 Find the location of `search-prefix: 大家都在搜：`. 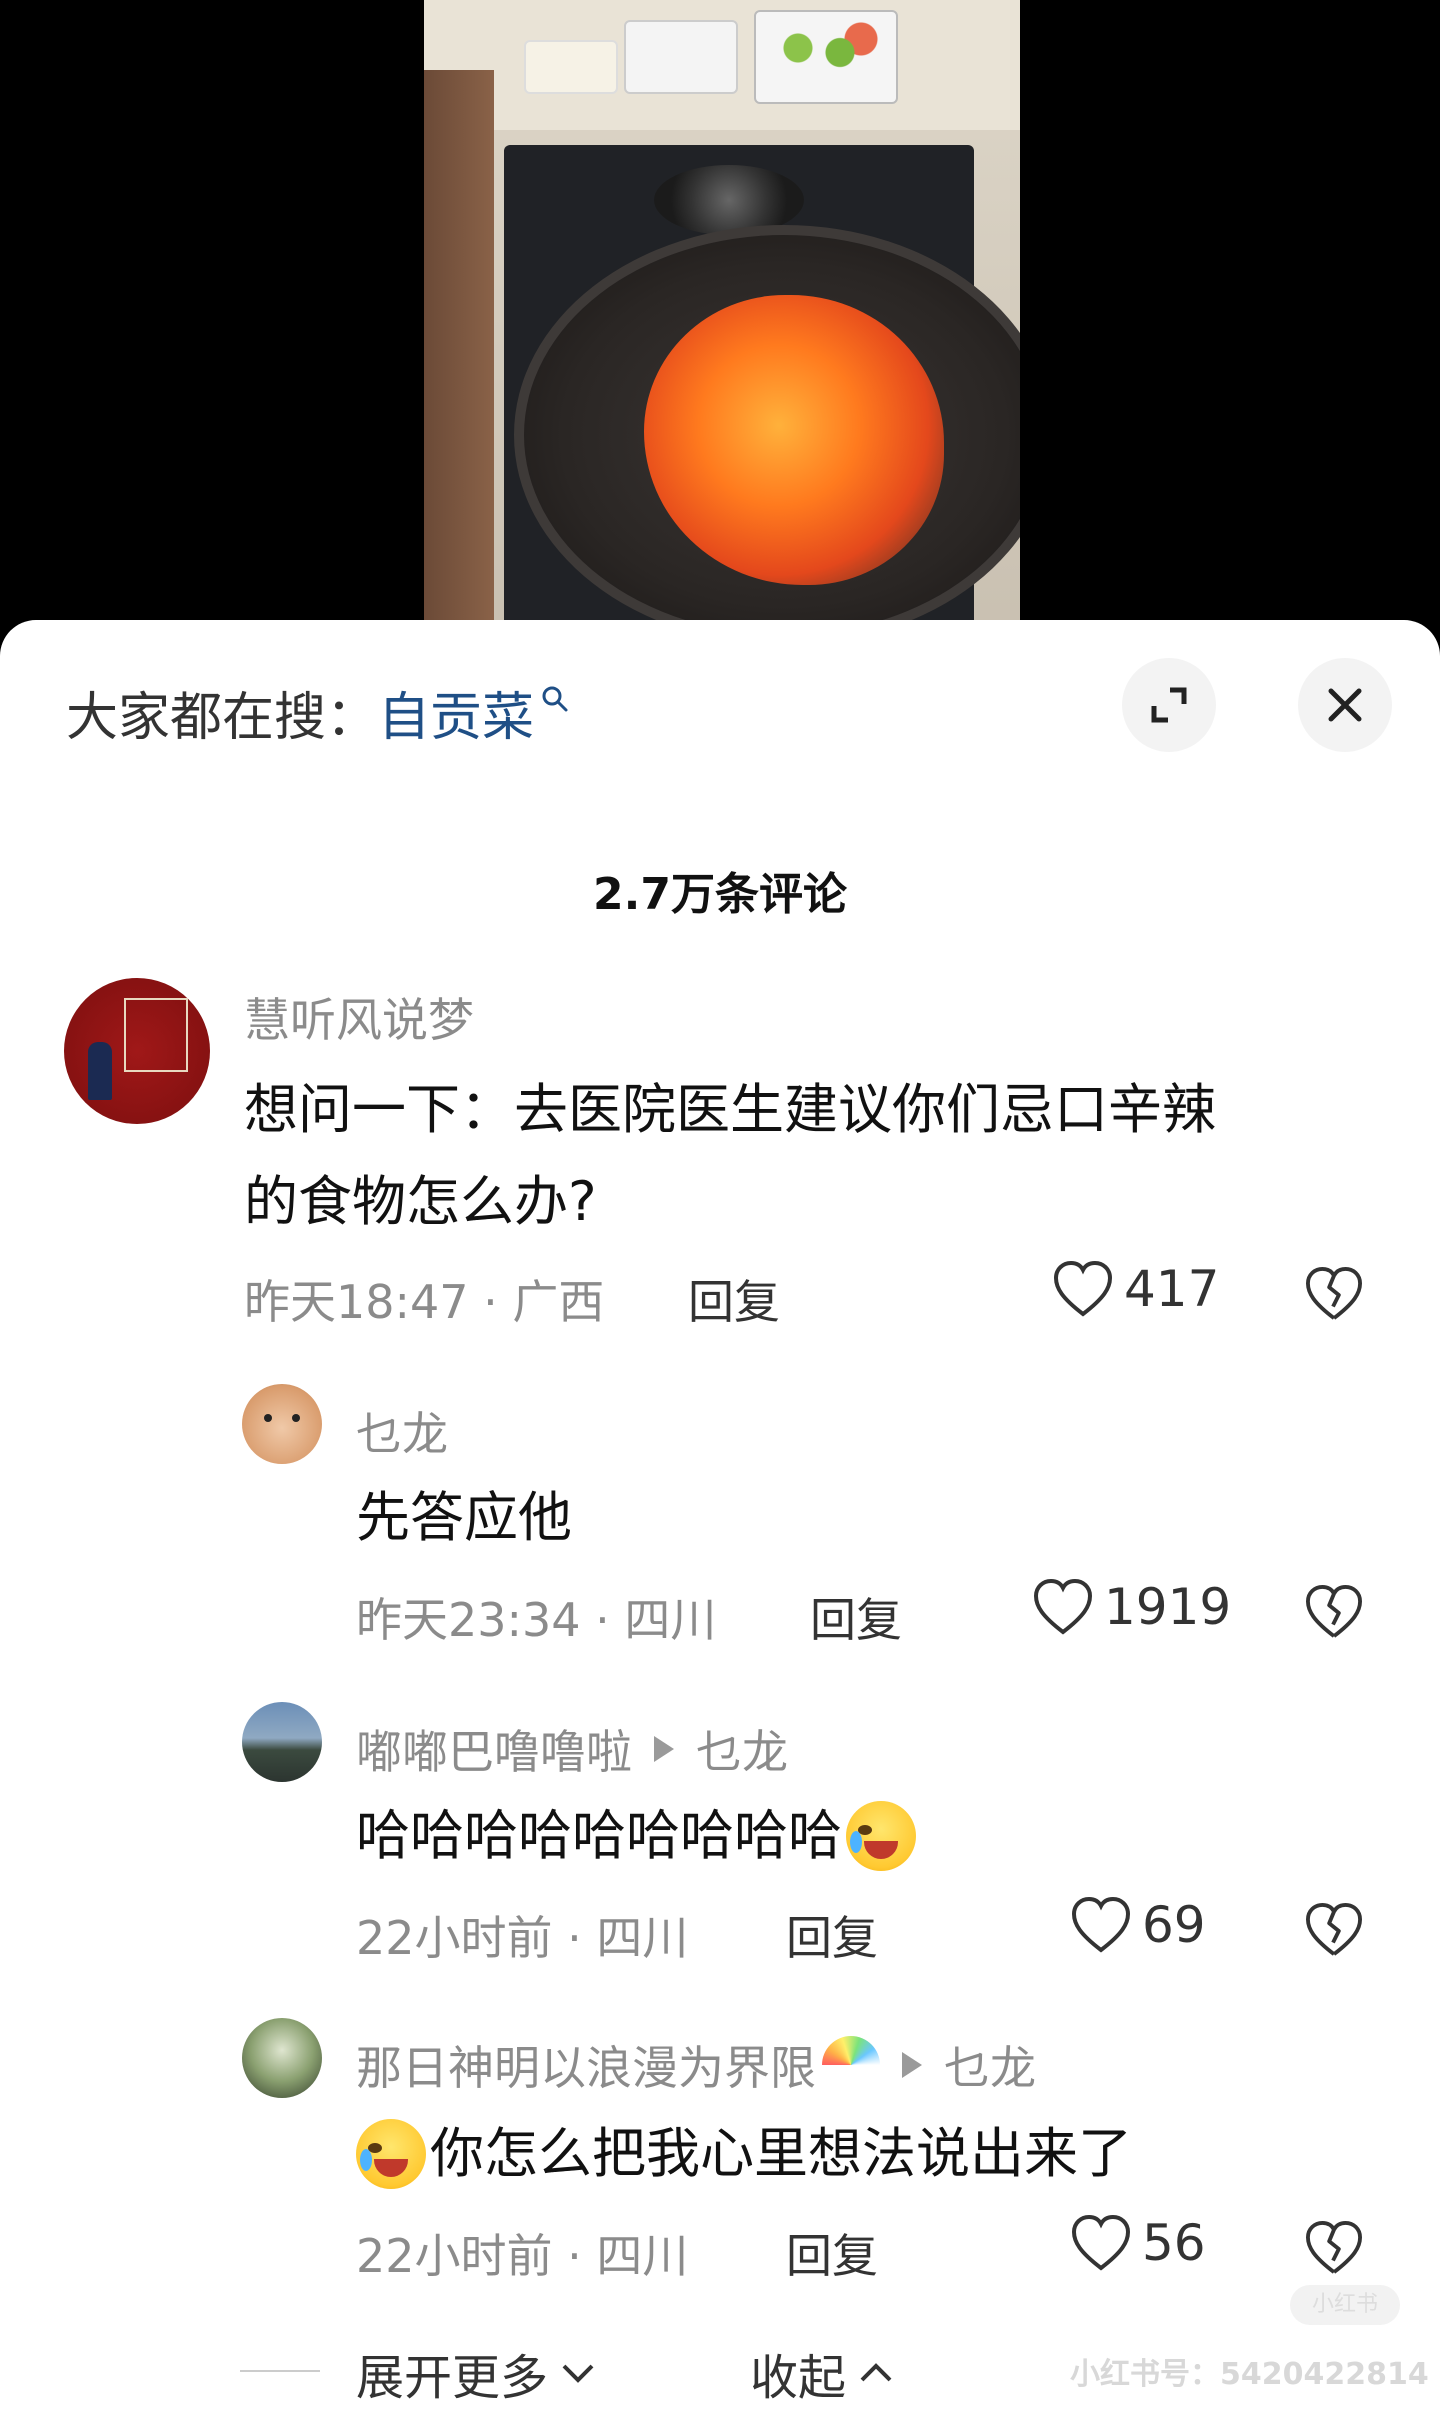

search-prefix: 大家都在搜： is located at coordinates (222, 717).